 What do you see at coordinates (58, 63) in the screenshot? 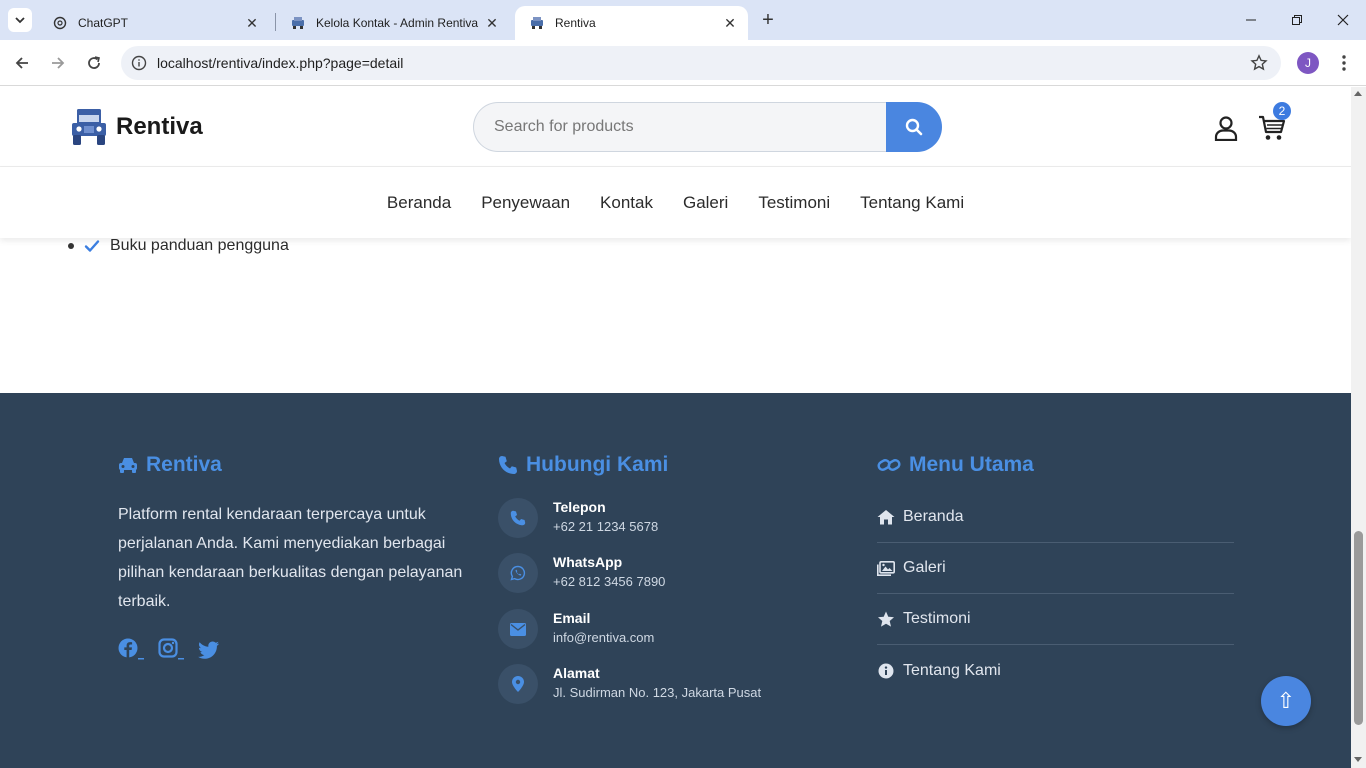
I see `forward-button` at bounding box center [58, 63].